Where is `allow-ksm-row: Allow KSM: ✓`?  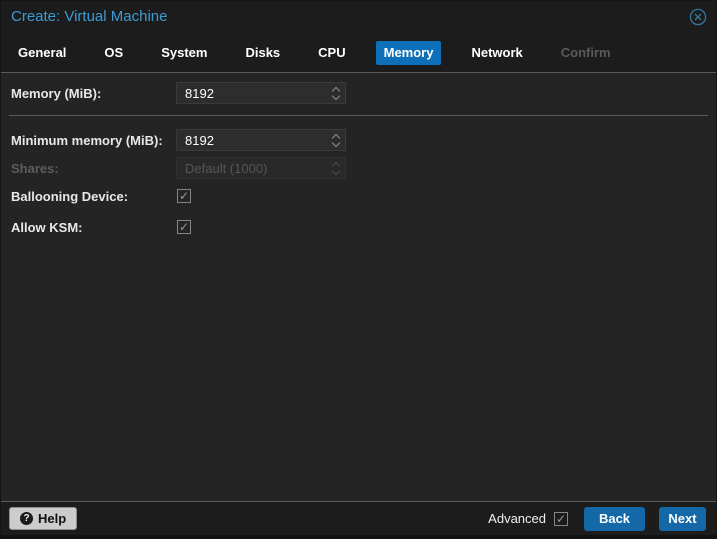
allow-ksm-row: Allow KSM: ✓ is located at coordinates (358, 227).